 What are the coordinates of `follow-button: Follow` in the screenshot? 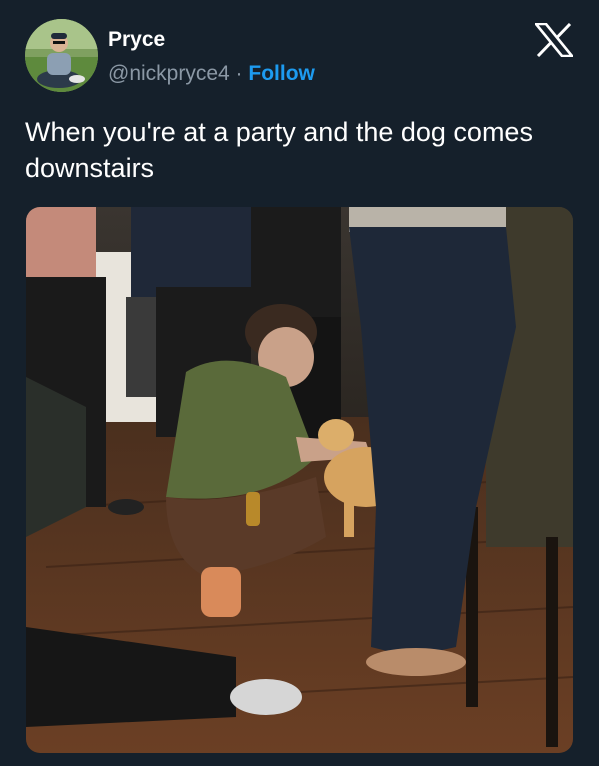 It's located at (281, 73).